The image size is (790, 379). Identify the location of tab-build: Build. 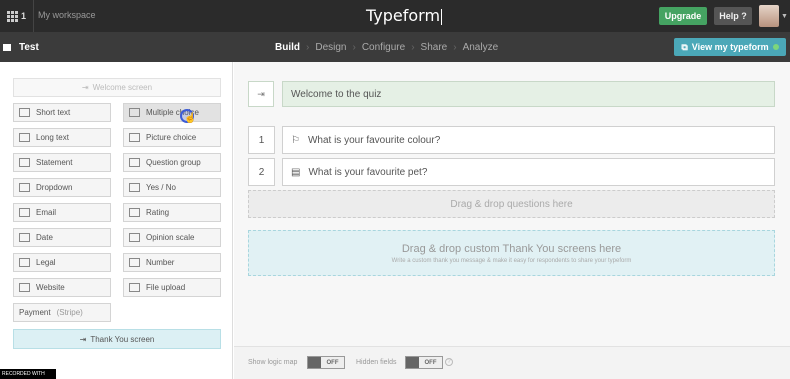
(287, 47).